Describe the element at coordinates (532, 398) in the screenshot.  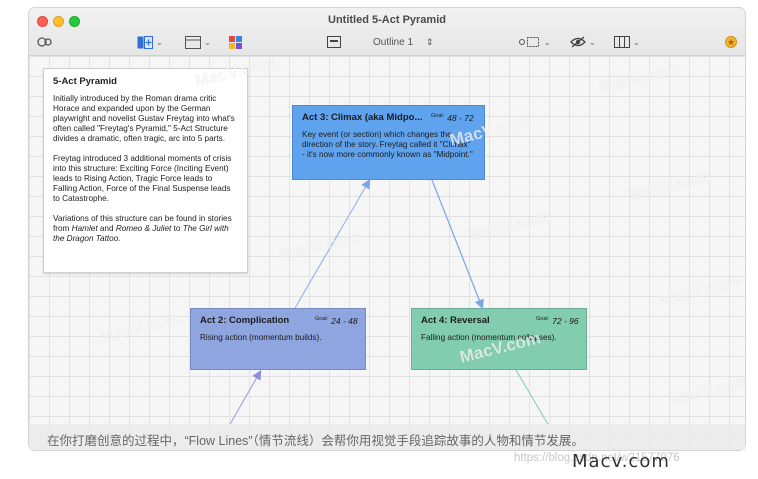
I see `flow-line-act4-to-act5` at that location.